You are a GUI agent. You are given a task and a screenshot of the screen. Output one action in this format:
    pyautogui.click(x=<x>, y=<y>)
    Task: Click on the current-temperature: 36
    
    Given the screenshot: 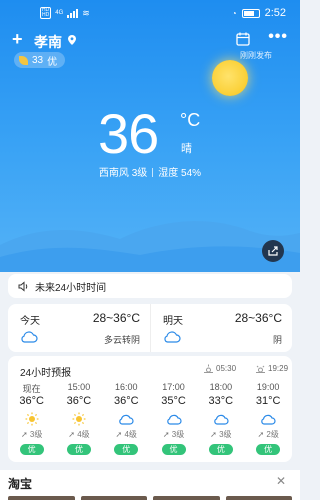 What is the action you would take?
    pyautogui.click(x=128, y=133)
    